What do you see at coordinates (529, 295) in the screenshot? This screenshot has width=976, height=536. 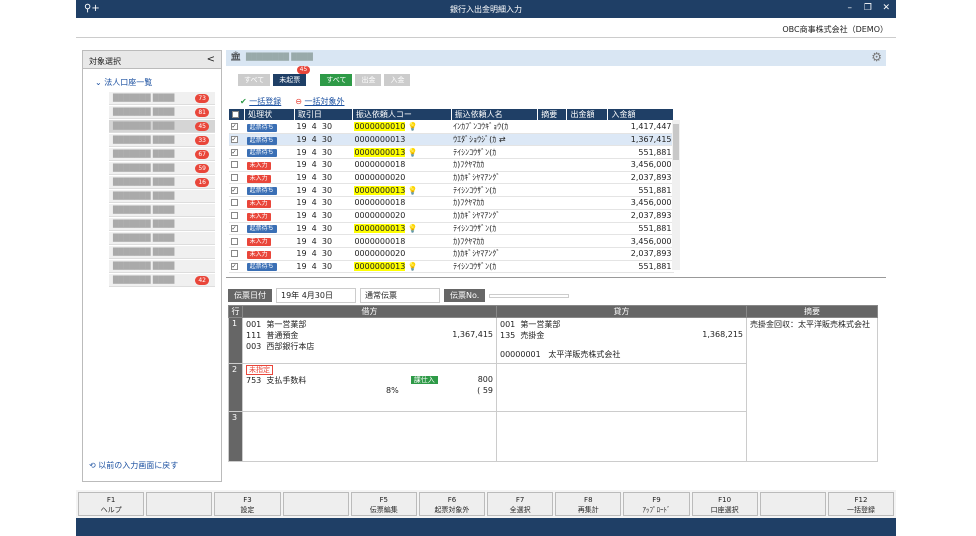 I see `voucher-no-field` at bounding box center [529, 295].